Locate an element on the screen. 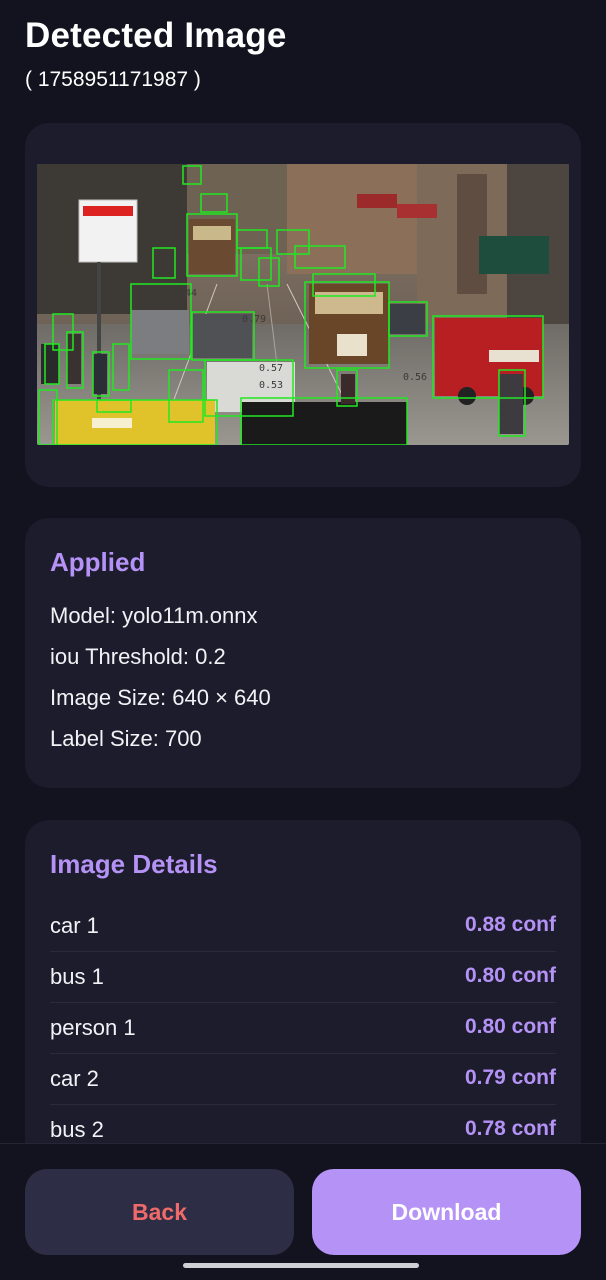 The image size is (606, 1280). overlay-label: 0.44 is located at coordinates (185, 293).